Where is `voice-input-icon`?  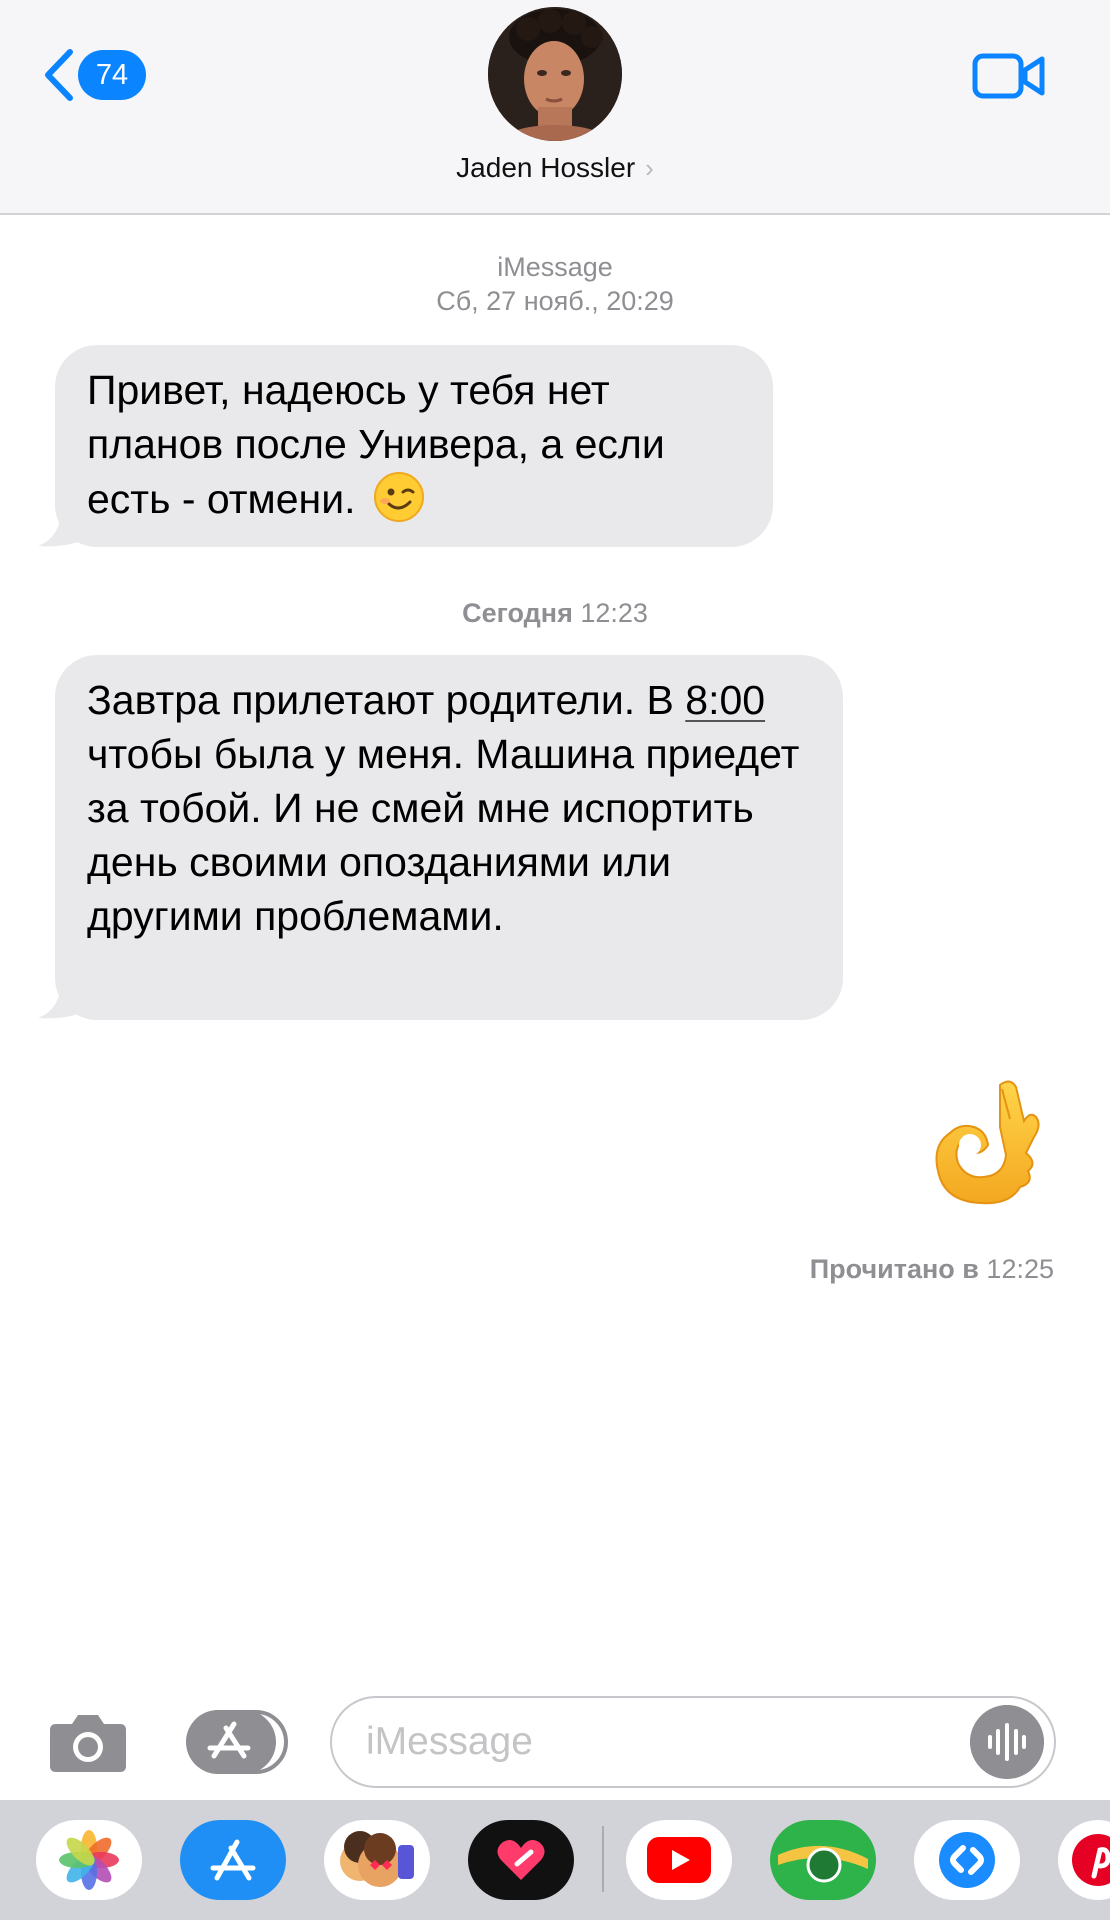
voice-input-icon is located at coordinates (1007, 1742).